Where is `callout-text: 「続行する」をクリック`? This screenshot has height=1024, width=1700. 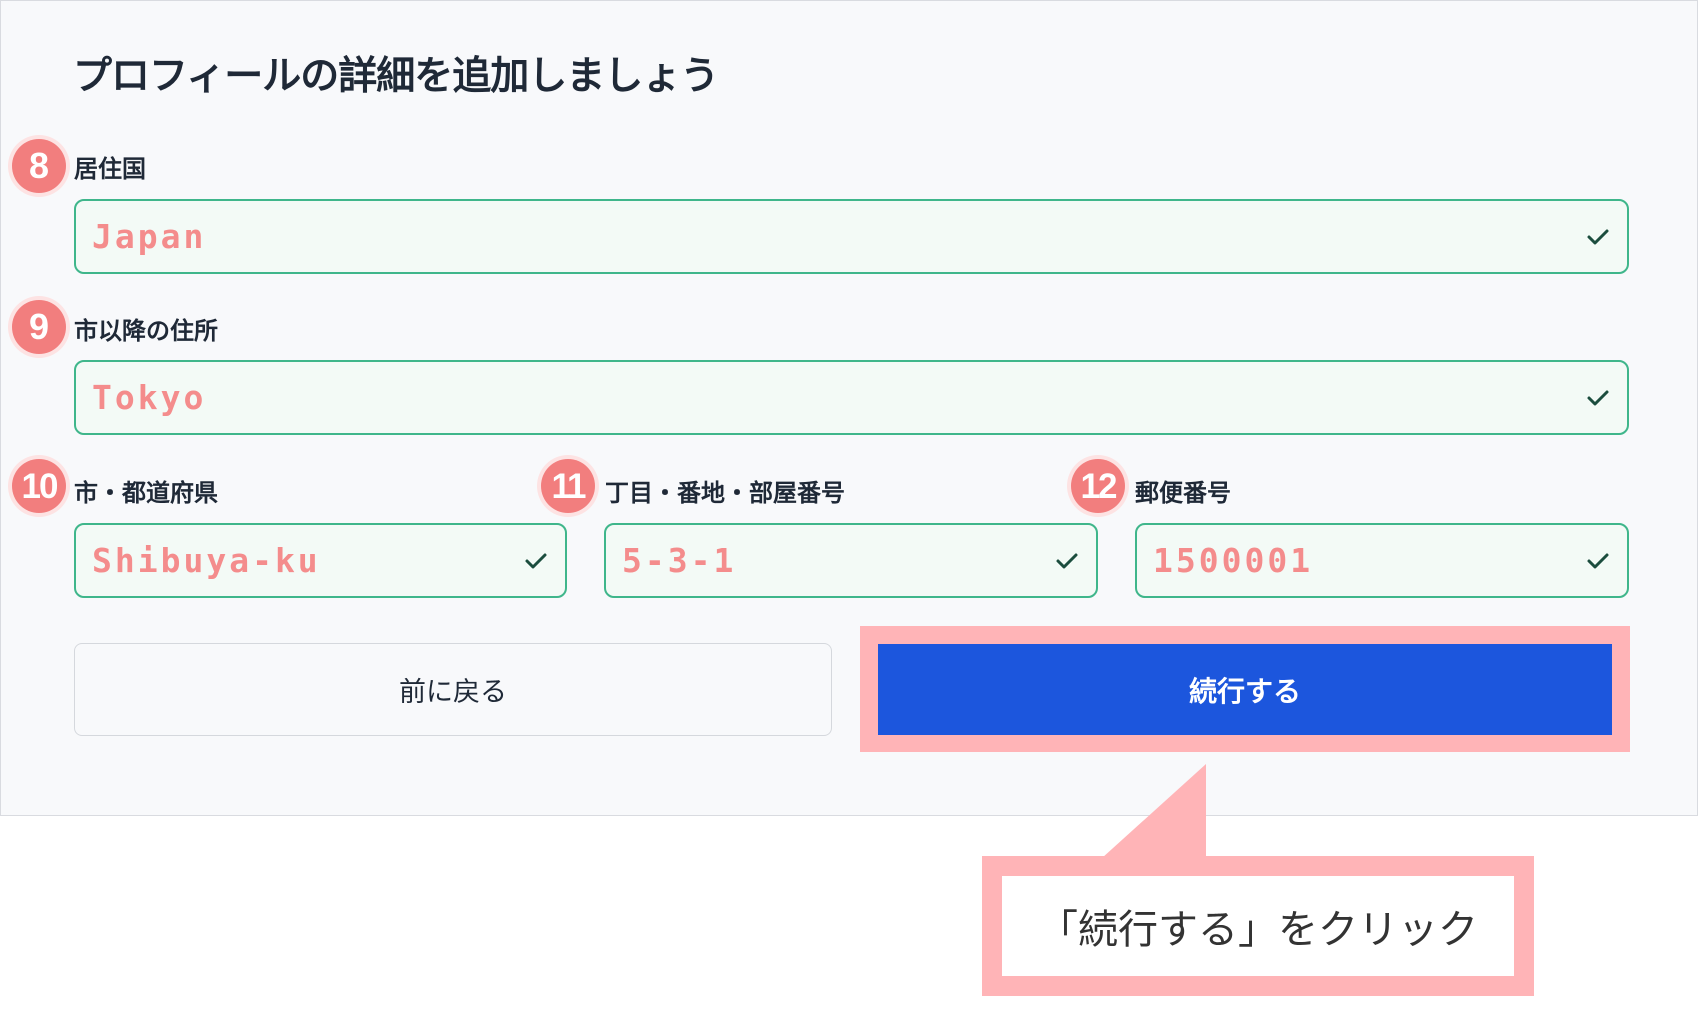
callout-text: 「続行する」をクリック is located at coordinates (1258, 930).